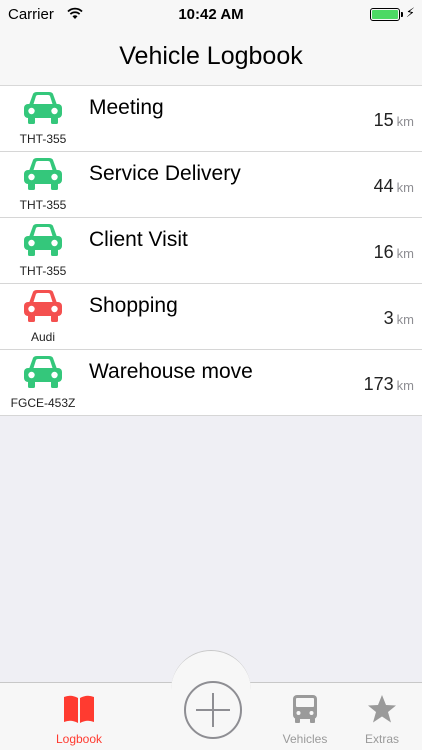 Image resolution: width=422 pixels, height=750 pixels. I want to click on tab-logbook: Logbook, so click(79, 716).